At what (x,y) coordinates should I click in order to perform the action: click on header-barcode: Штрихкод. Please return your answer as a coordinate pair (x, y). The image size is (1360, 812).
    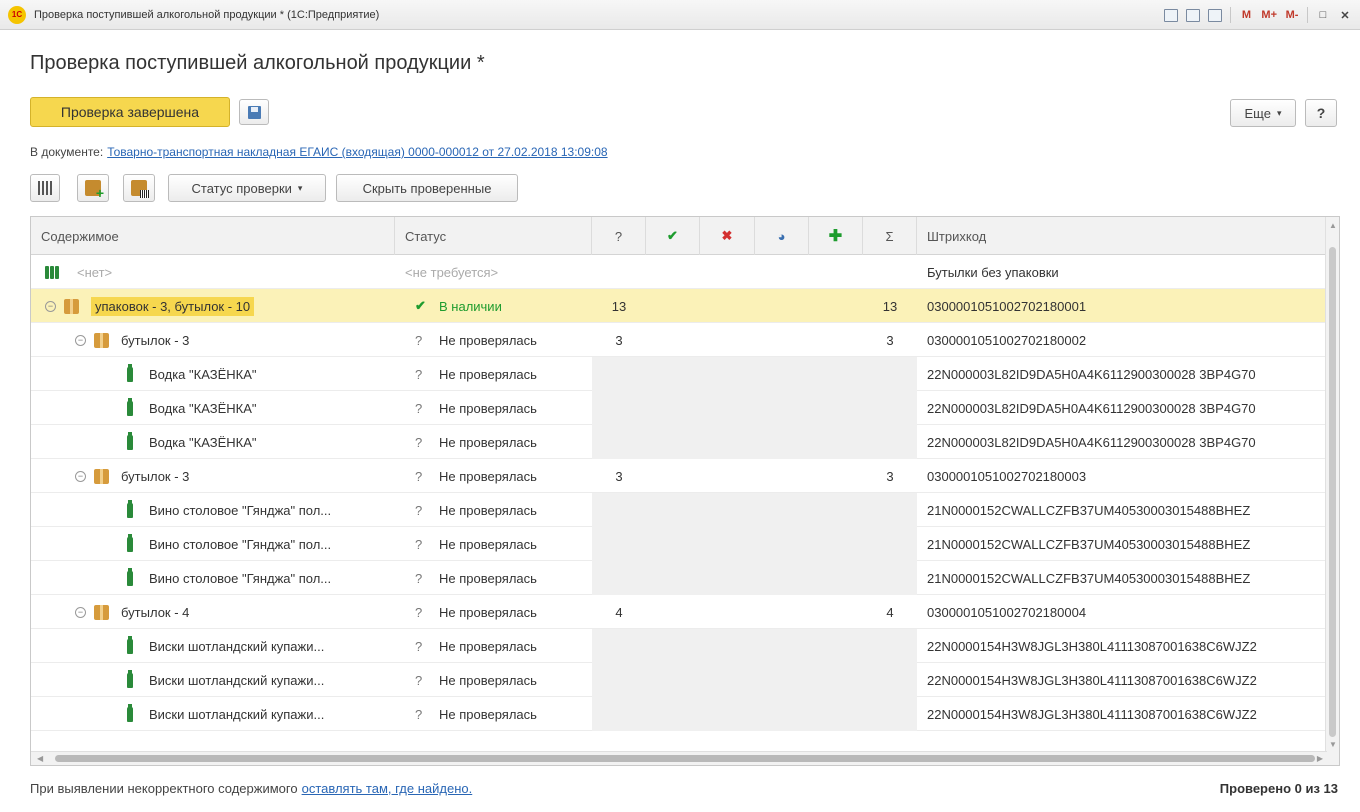
    Looking at the image, I should click on (1122, 236).